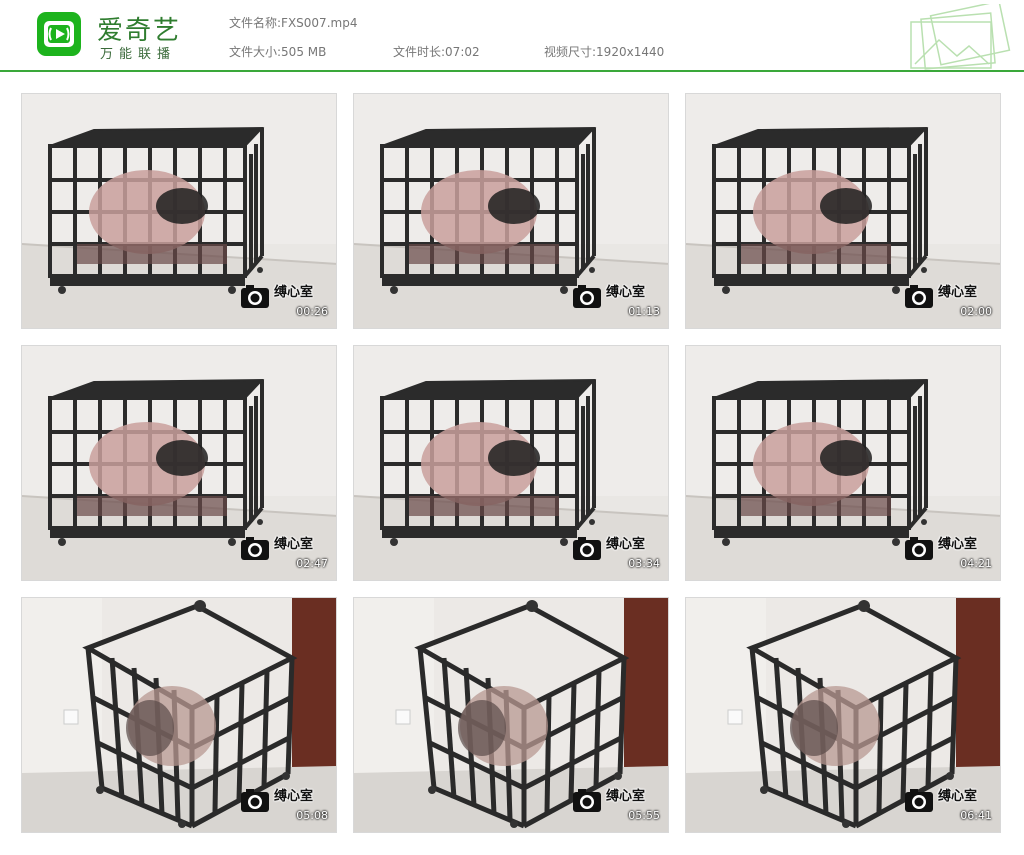  Describe the element at coordinates (511, 715) in the screenshot. I see `thumbnail: 缚心室 05:55` at that location.